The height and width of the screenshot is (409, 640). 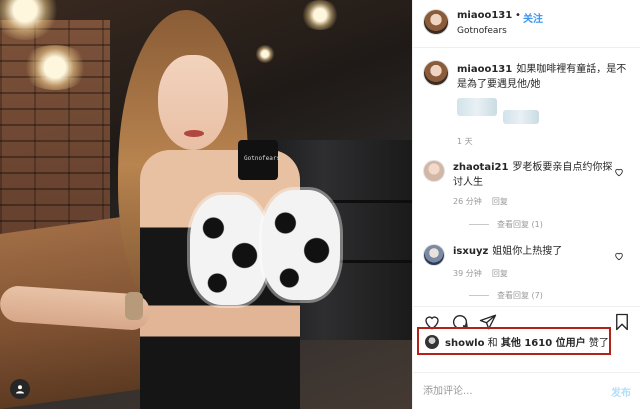 I want to click on liker-username: showlo, so click(x=464, y=343).